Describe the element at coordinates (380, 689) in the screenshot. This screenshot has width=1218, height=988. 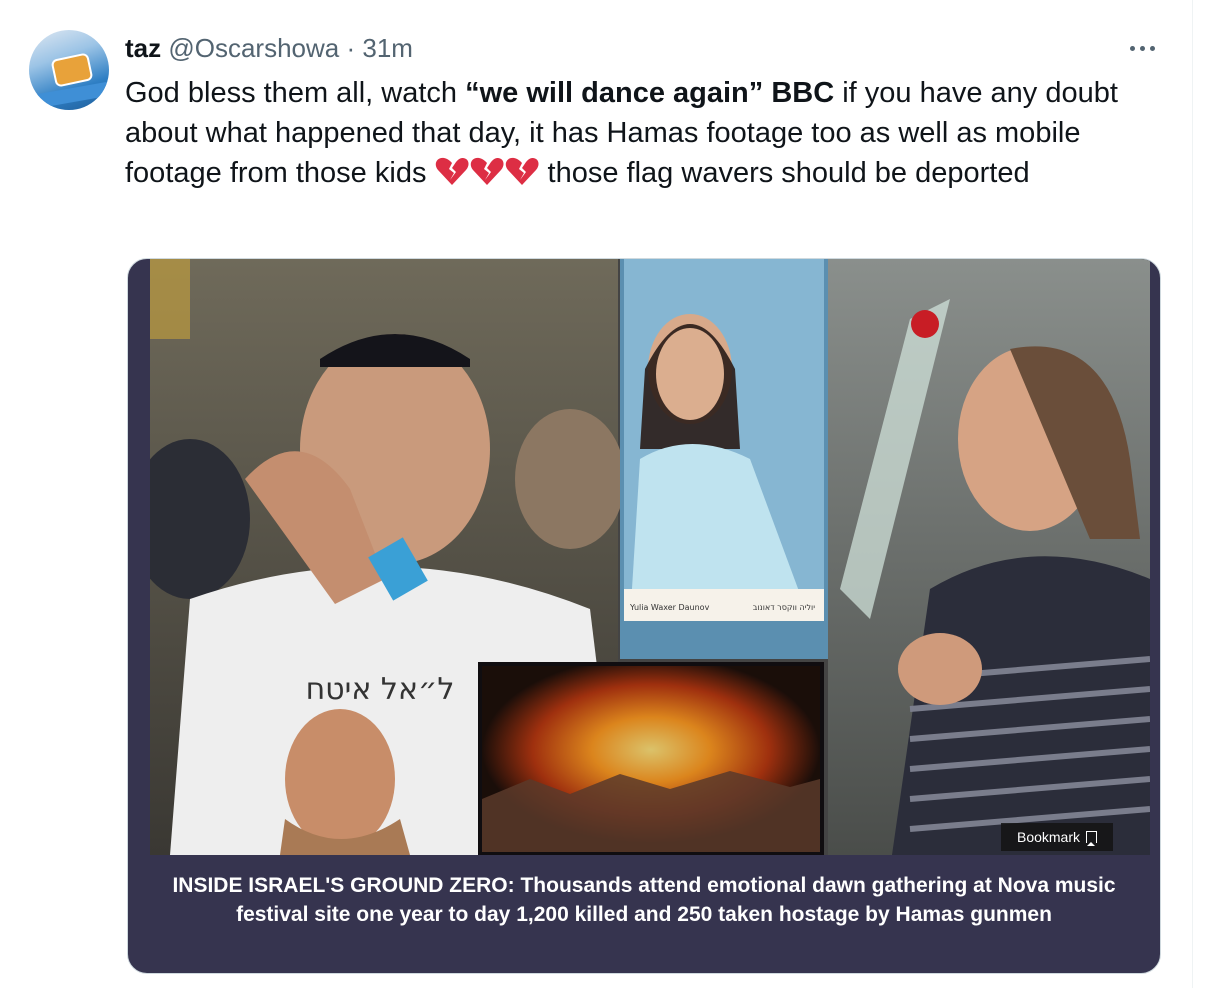
I see `shirt-text: ל״אל איטח` at that location.